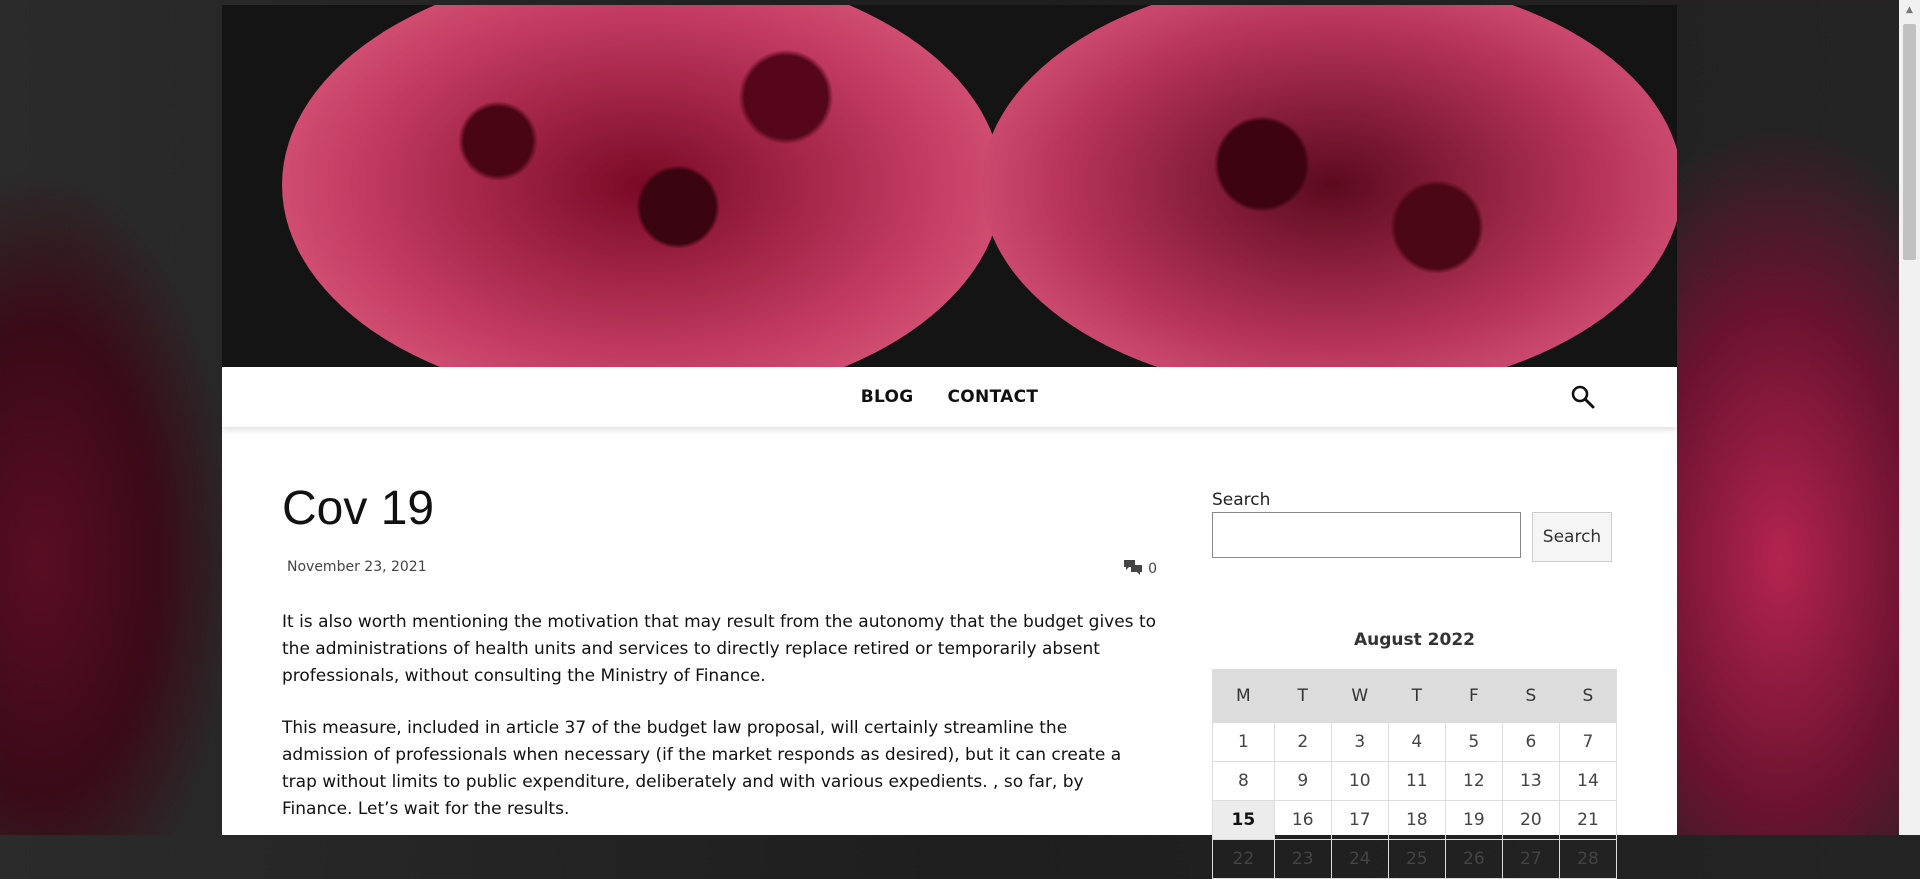  I want to click on sidebar: Search Search August 2022 M T W T F S S, so click(1415, 682).